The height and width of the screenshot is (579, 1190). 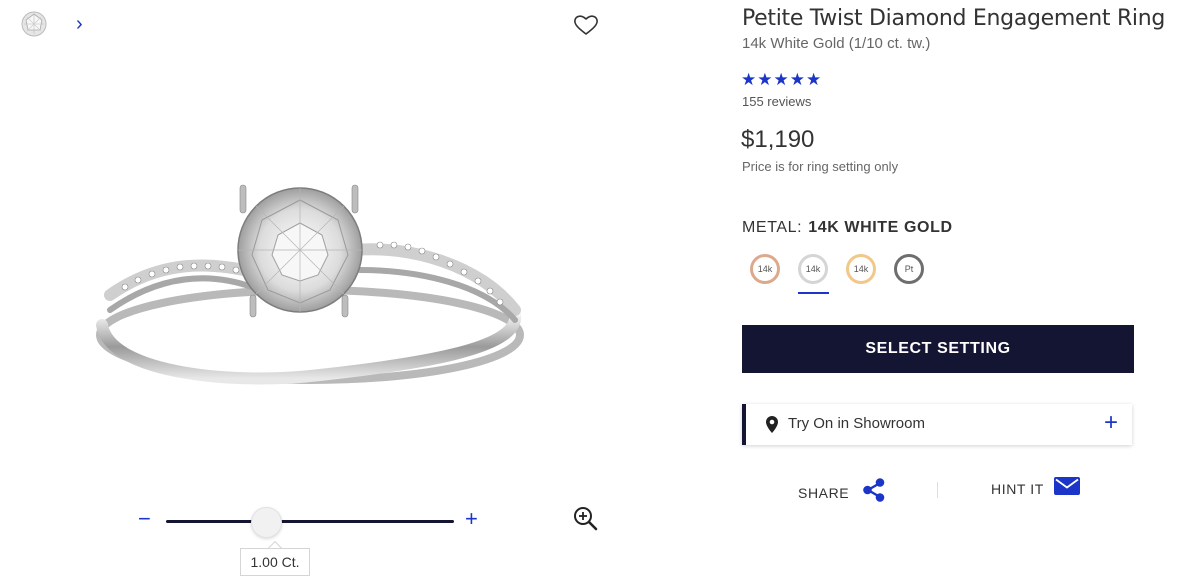 What do you see at coordinates (781, 80) in the screenshot?
I see `rating-stars: ★★★★★` at bounding box center [781, 80].